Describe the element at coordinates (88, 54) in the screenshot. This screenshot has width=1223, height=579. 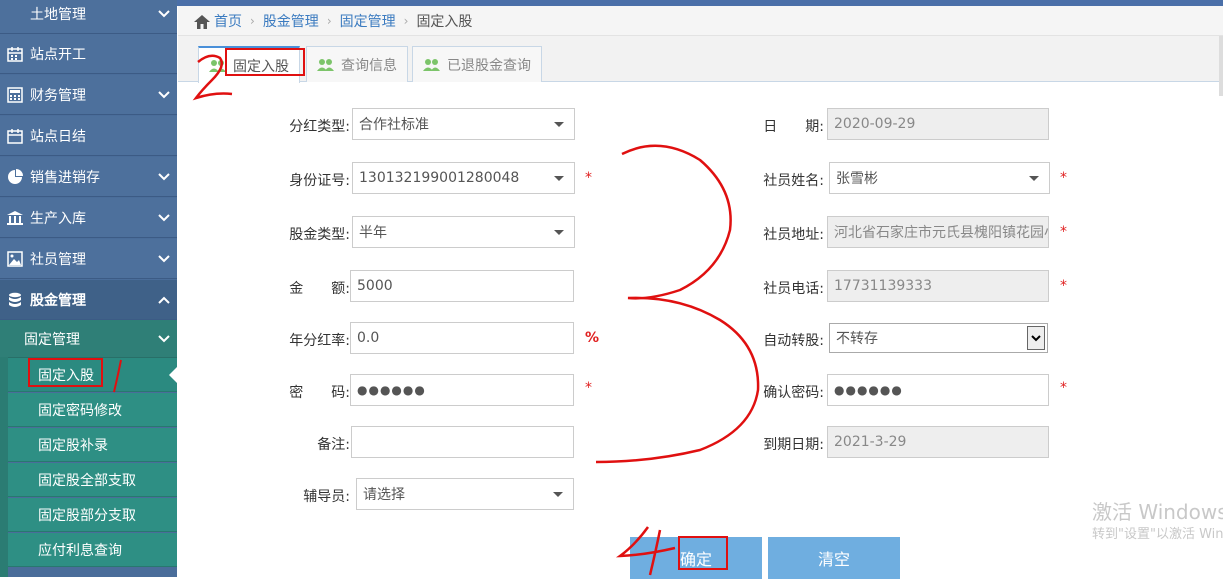
I see `sidebar-item-site-start: 站点开工` at that location.